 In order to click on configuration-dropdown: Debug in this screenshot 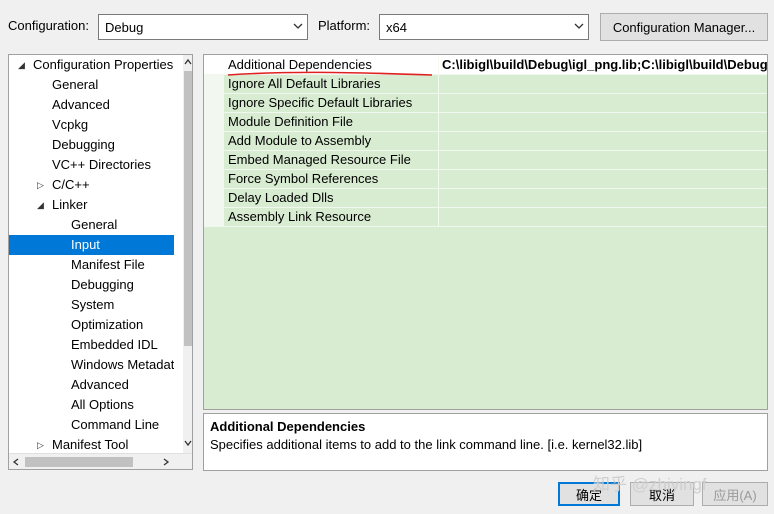, I will do `click(203, 27)`.